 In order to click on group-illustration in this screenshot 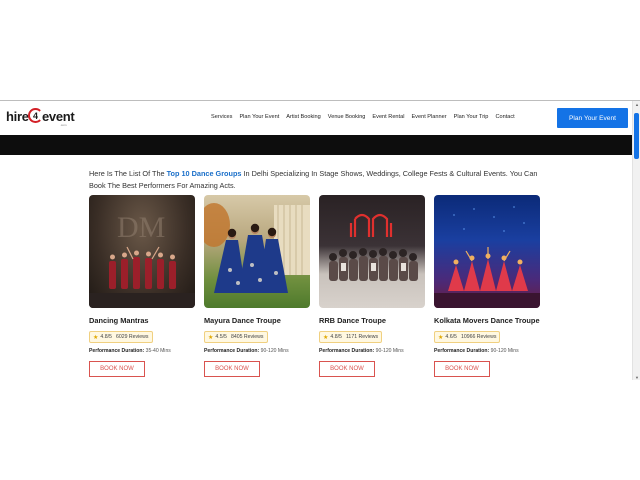, I will do `click(373, 247)`.